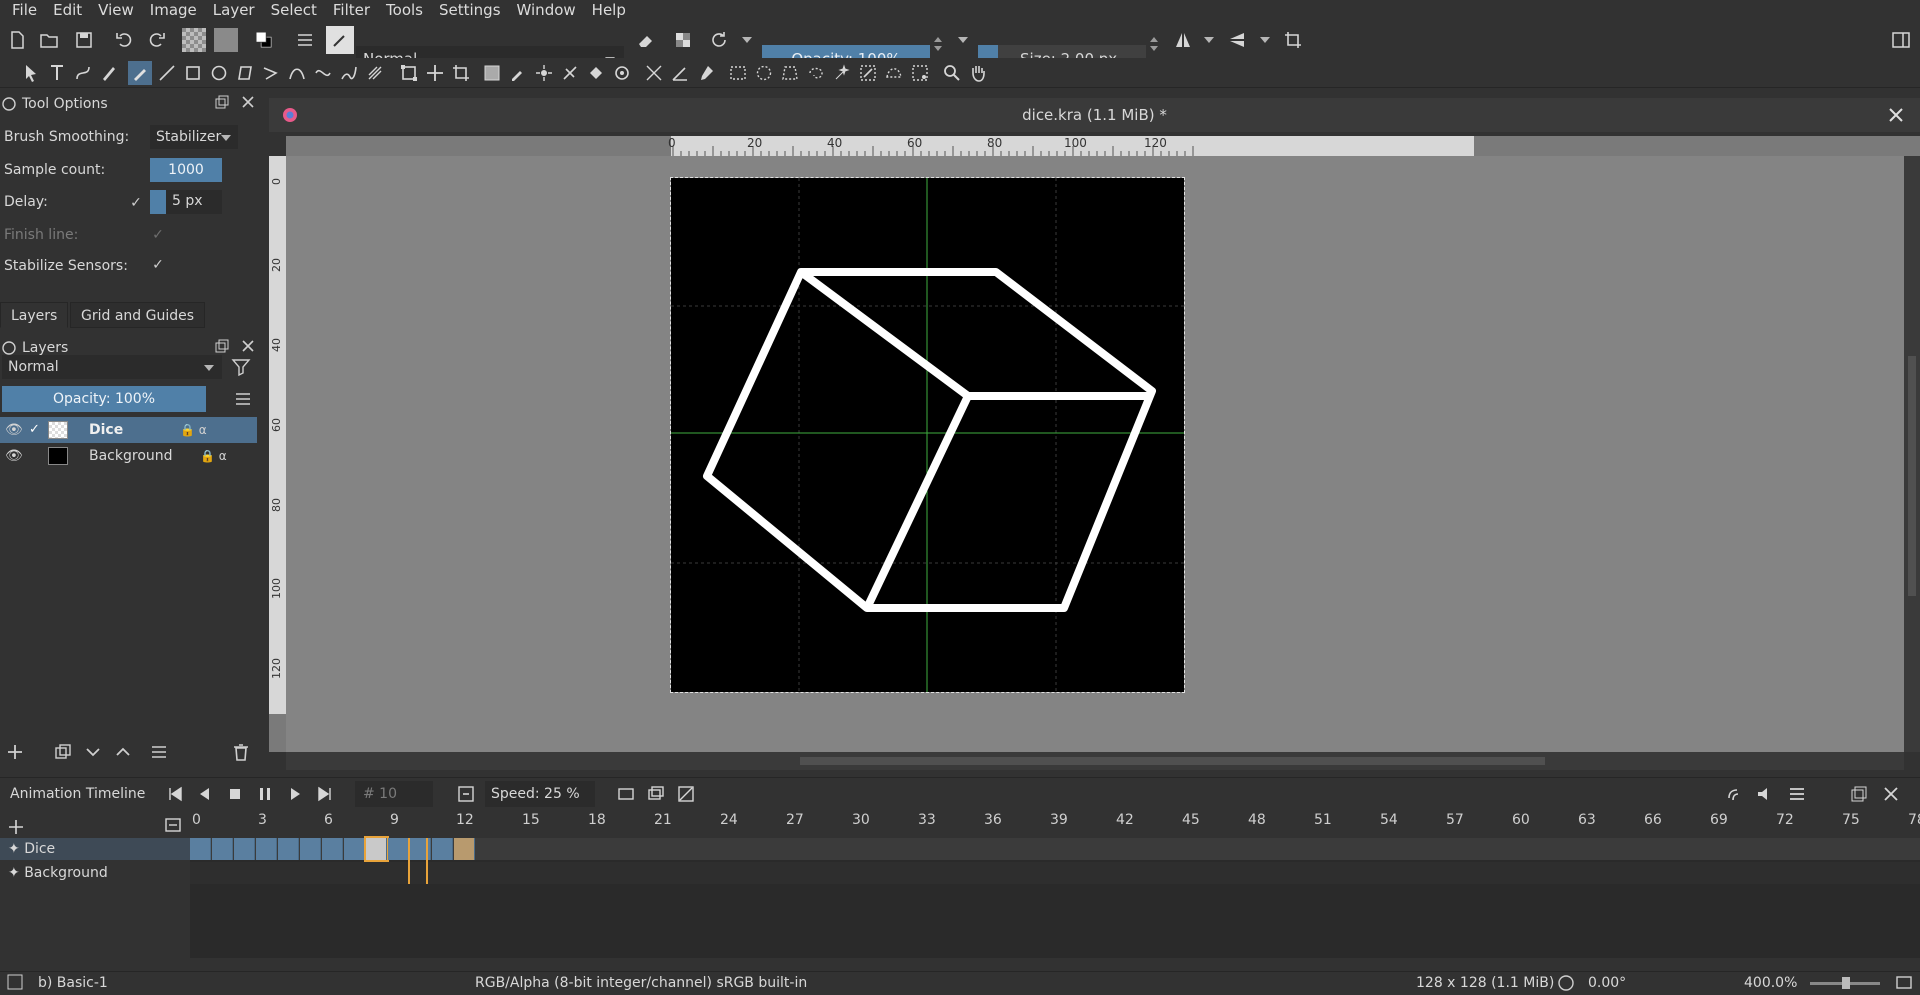 Image resolution: width=1920 pixels, height=995 pixels. Describe the element at coordinates (109, 73) in the screenshot. I see `calligraphy-icon` at that location.